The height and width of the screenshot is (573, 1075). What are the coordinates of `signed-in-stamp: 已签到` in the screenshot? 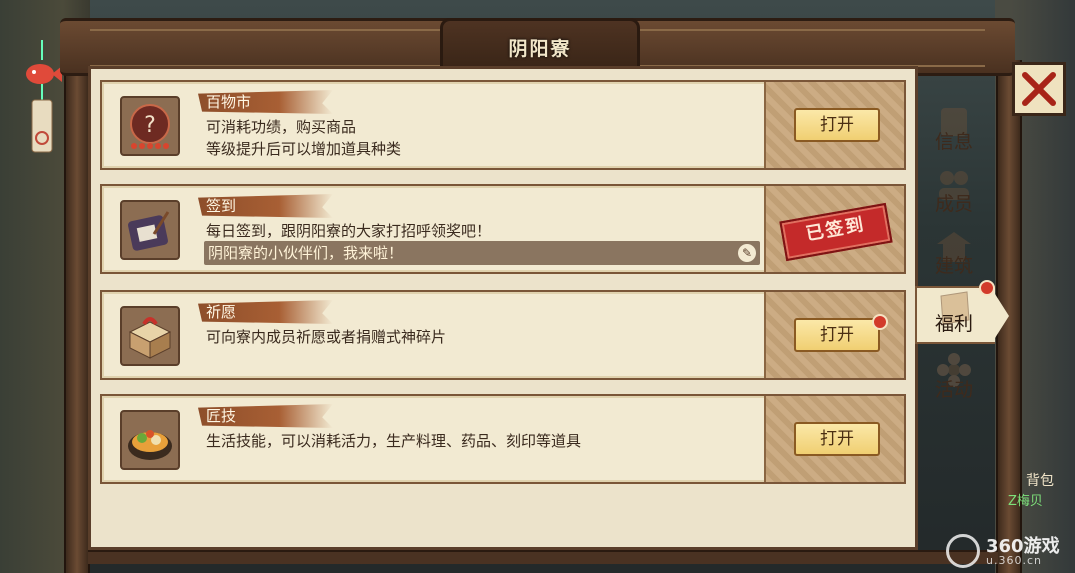 It's located at (836, 232).